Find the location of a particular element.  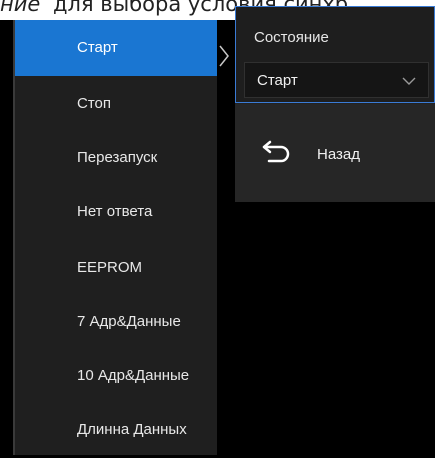

menu-divider is located at coordinates (226, 237).